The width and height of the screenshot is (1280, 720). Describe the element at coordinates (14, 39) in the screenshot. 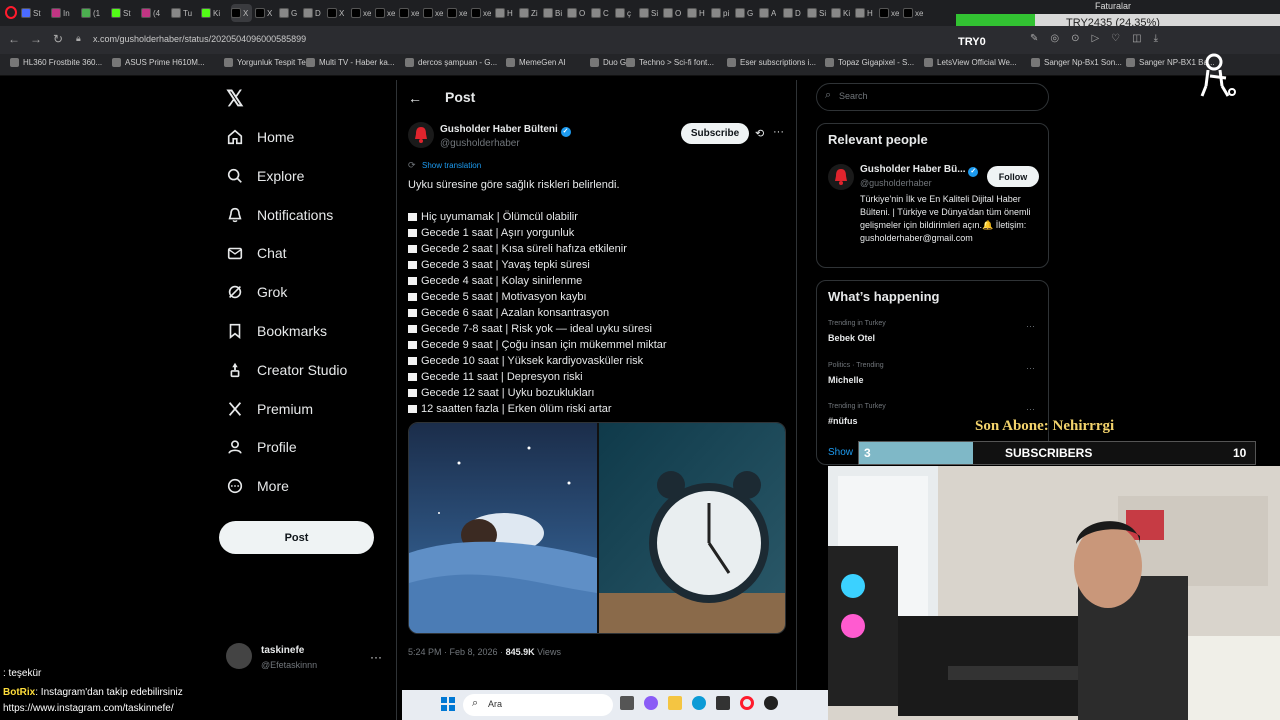

I see `back-icon: ←` at that location.